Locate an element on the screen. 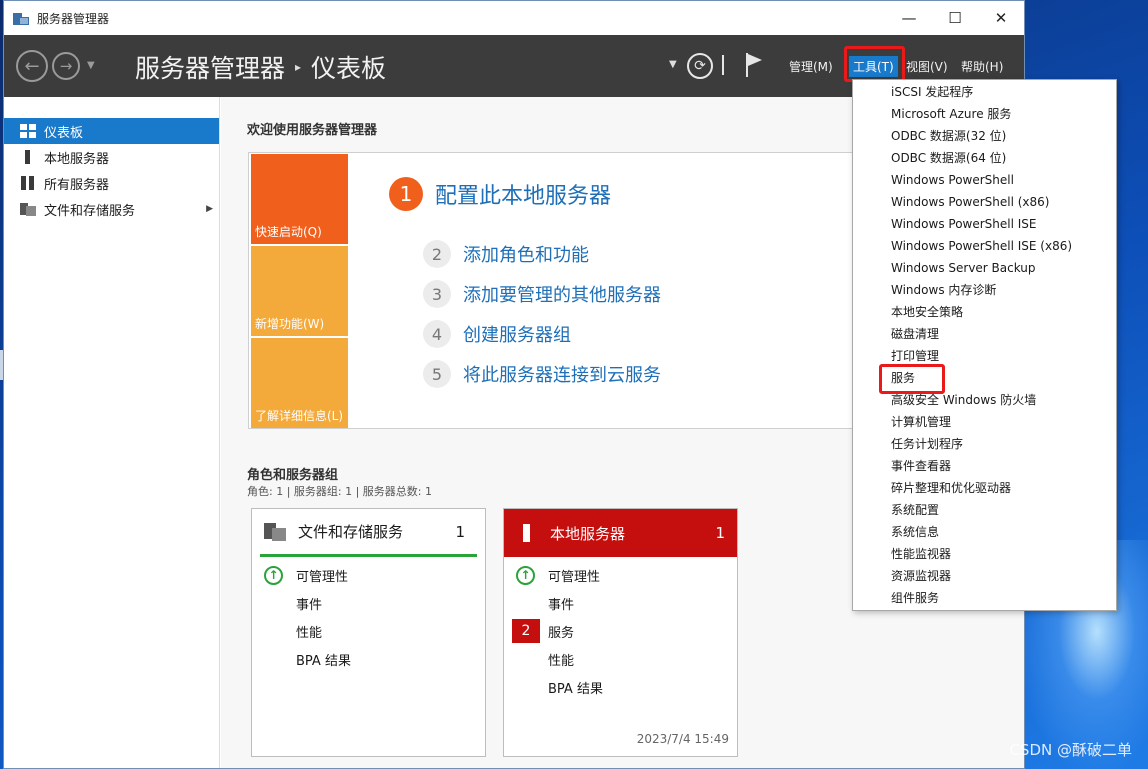 Image resolution: width=1148 pixels, height=769 pixels. tile-whats-new: 新增功能(W) is located at coordinates (299, 291).